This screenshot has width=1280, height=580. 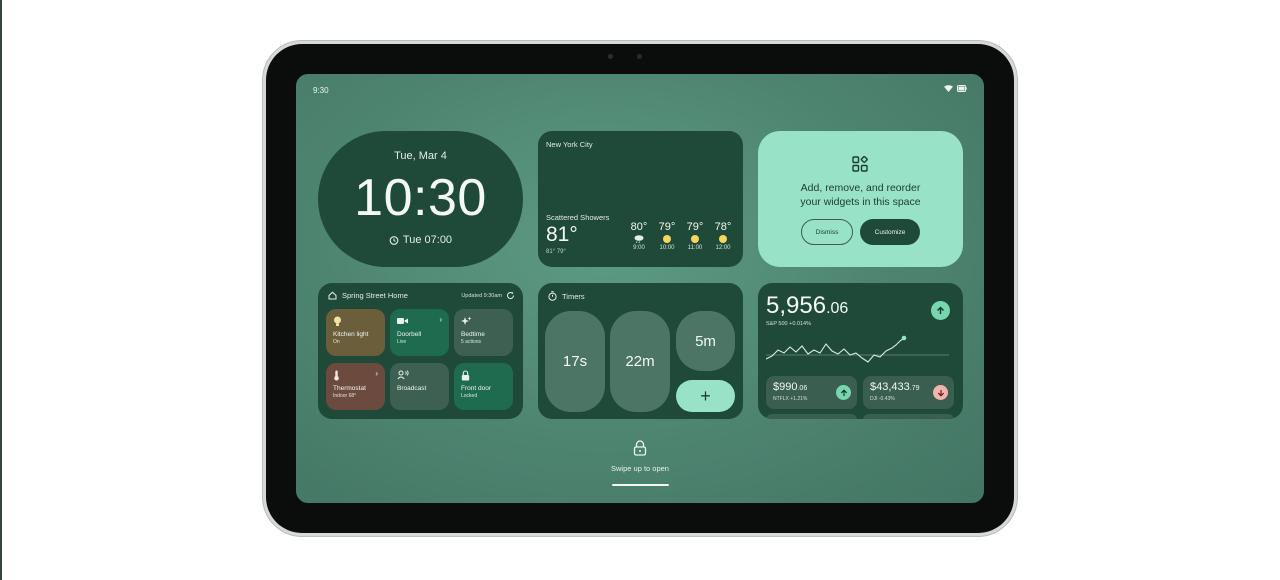 What do you see at coordinates (471, 342) in the screenshot?
I see `tile-status: 5 actions` at bounding box center [471, 342].